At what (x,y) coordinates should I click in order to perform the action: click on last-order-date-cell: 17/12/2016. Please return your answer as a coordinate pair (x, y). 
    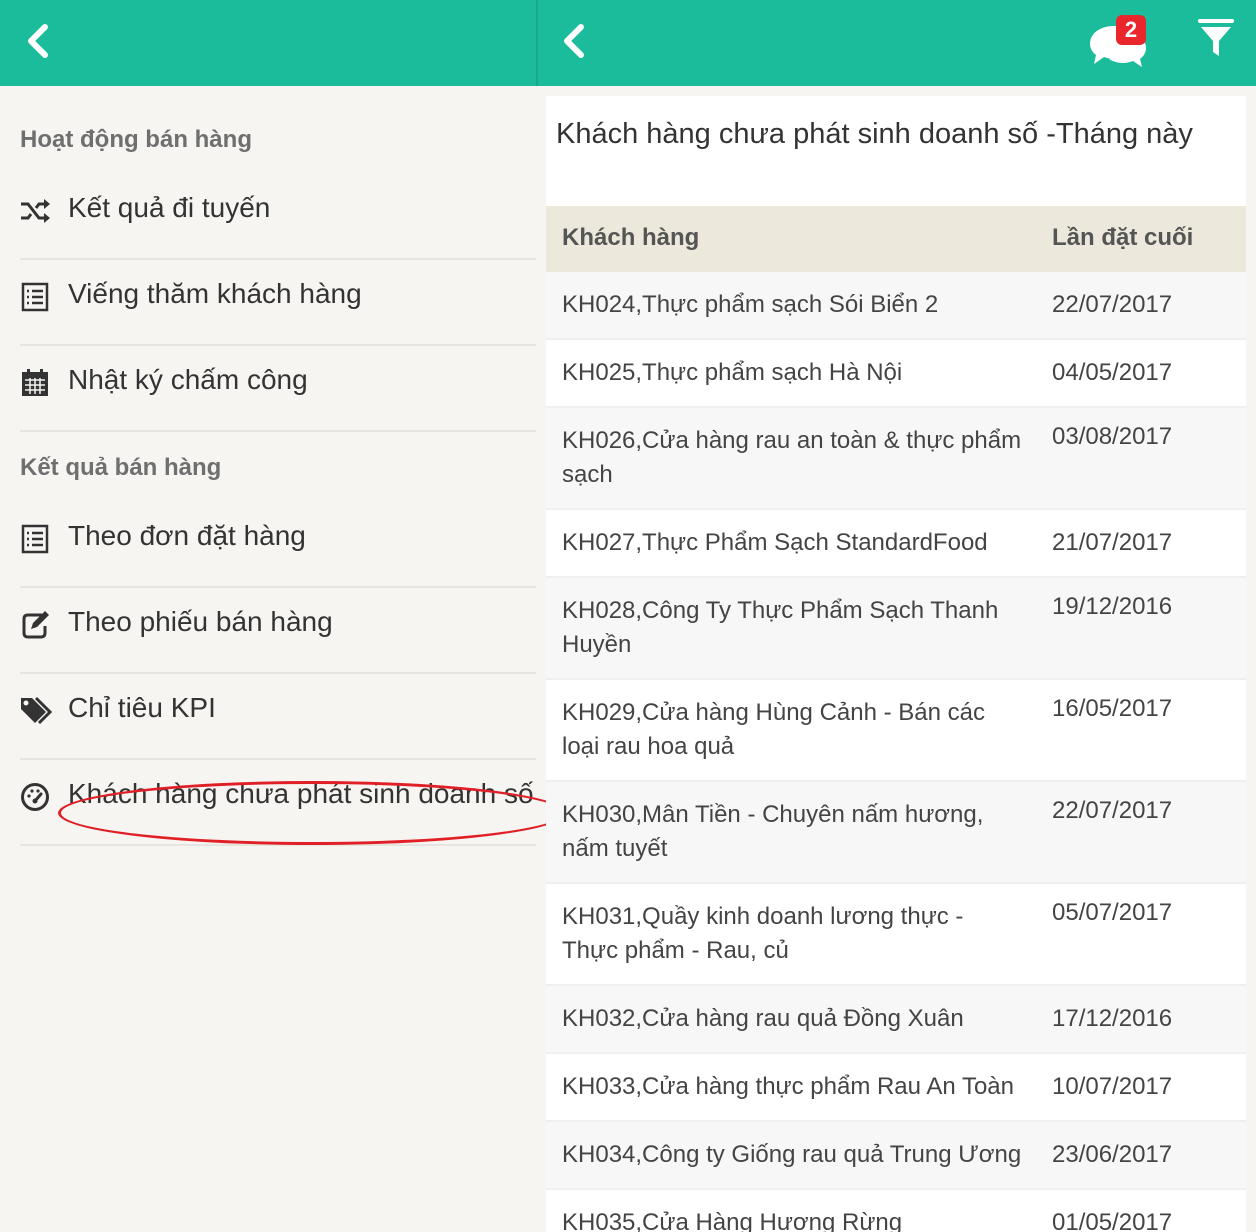
    Looking at the image, I should click on (1112, 1018).